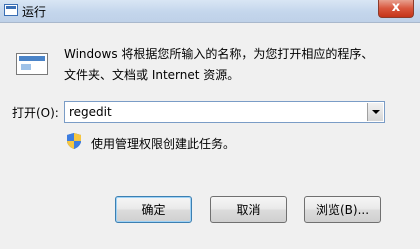 The width and height of the screenshot is (420, 249). What do you see at coordinates (153, 209) in the screenshot?
I see `ok-button: 确定` at bounding box center [153, 209].